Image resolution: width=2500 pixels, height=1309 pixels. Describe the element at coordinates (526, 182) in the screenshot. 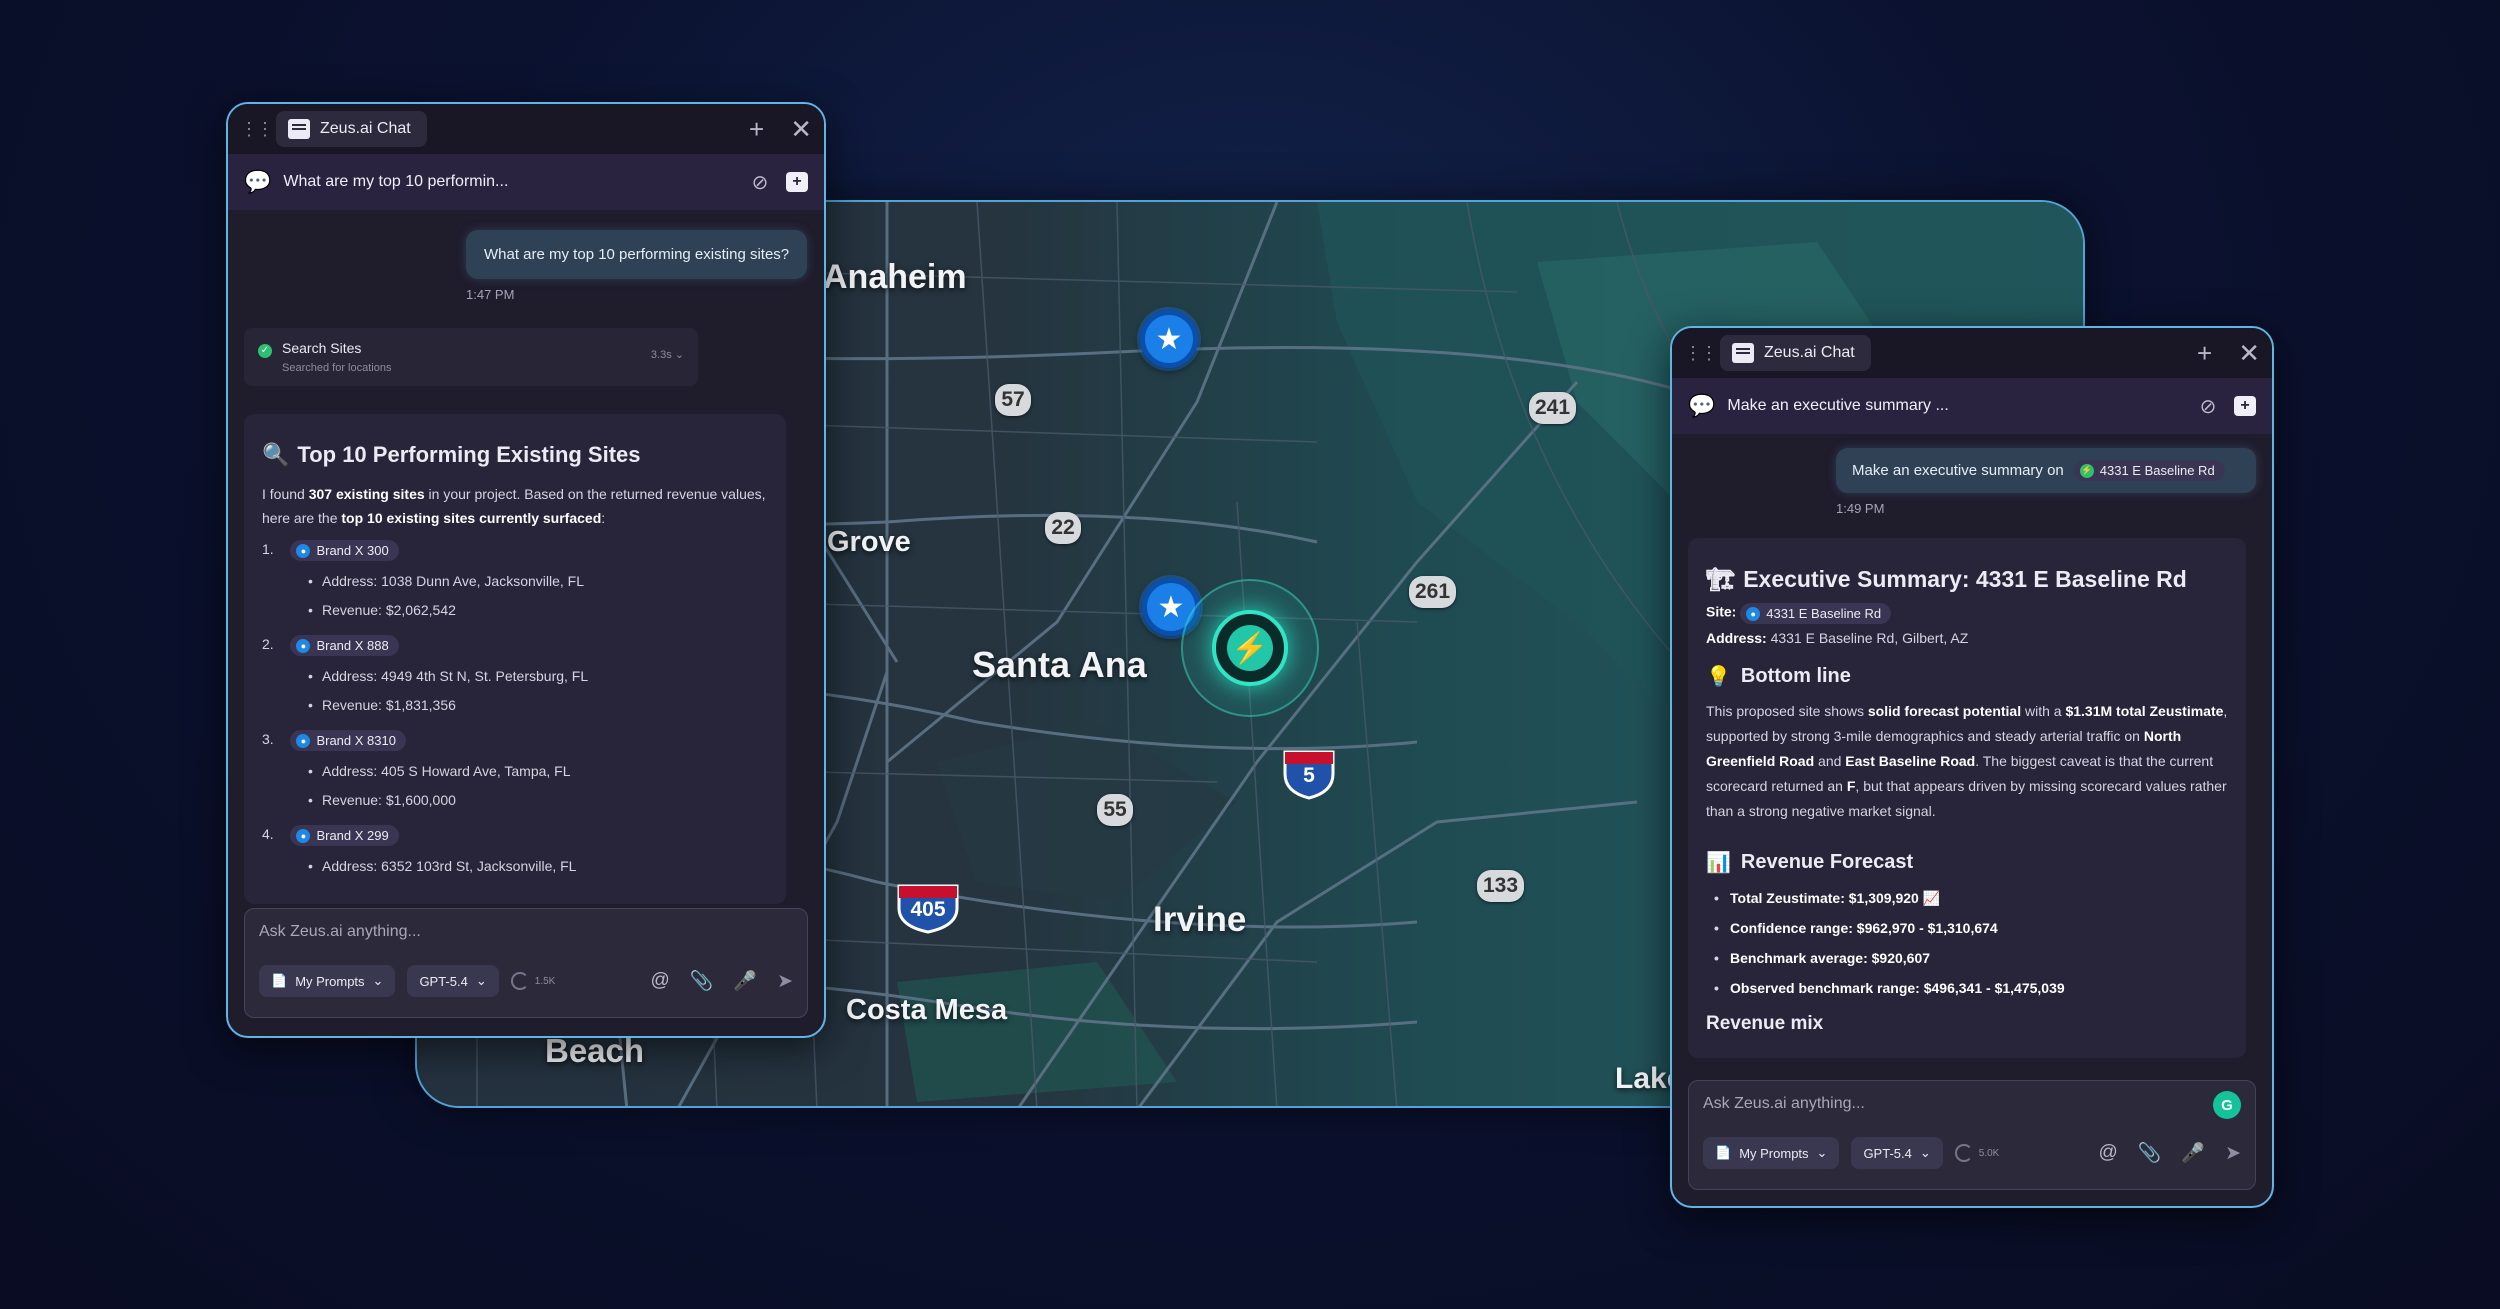

I see `thread-titlebar: 💬 What are my top 10 performin... ⊘ +` at that location.